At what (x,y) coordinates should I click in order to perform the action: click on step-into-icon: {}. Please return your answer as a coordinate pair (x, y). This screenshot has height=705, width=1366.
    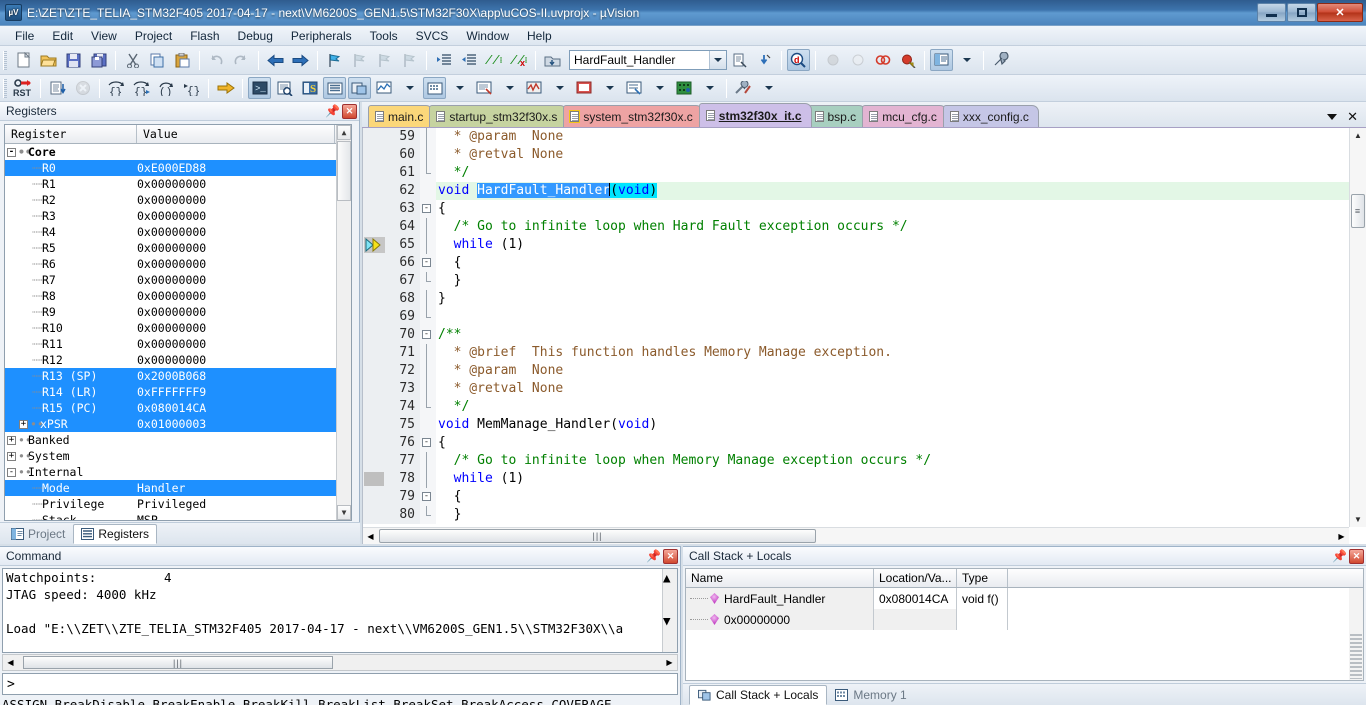
    Looking at the image, I should click on (116, 88).